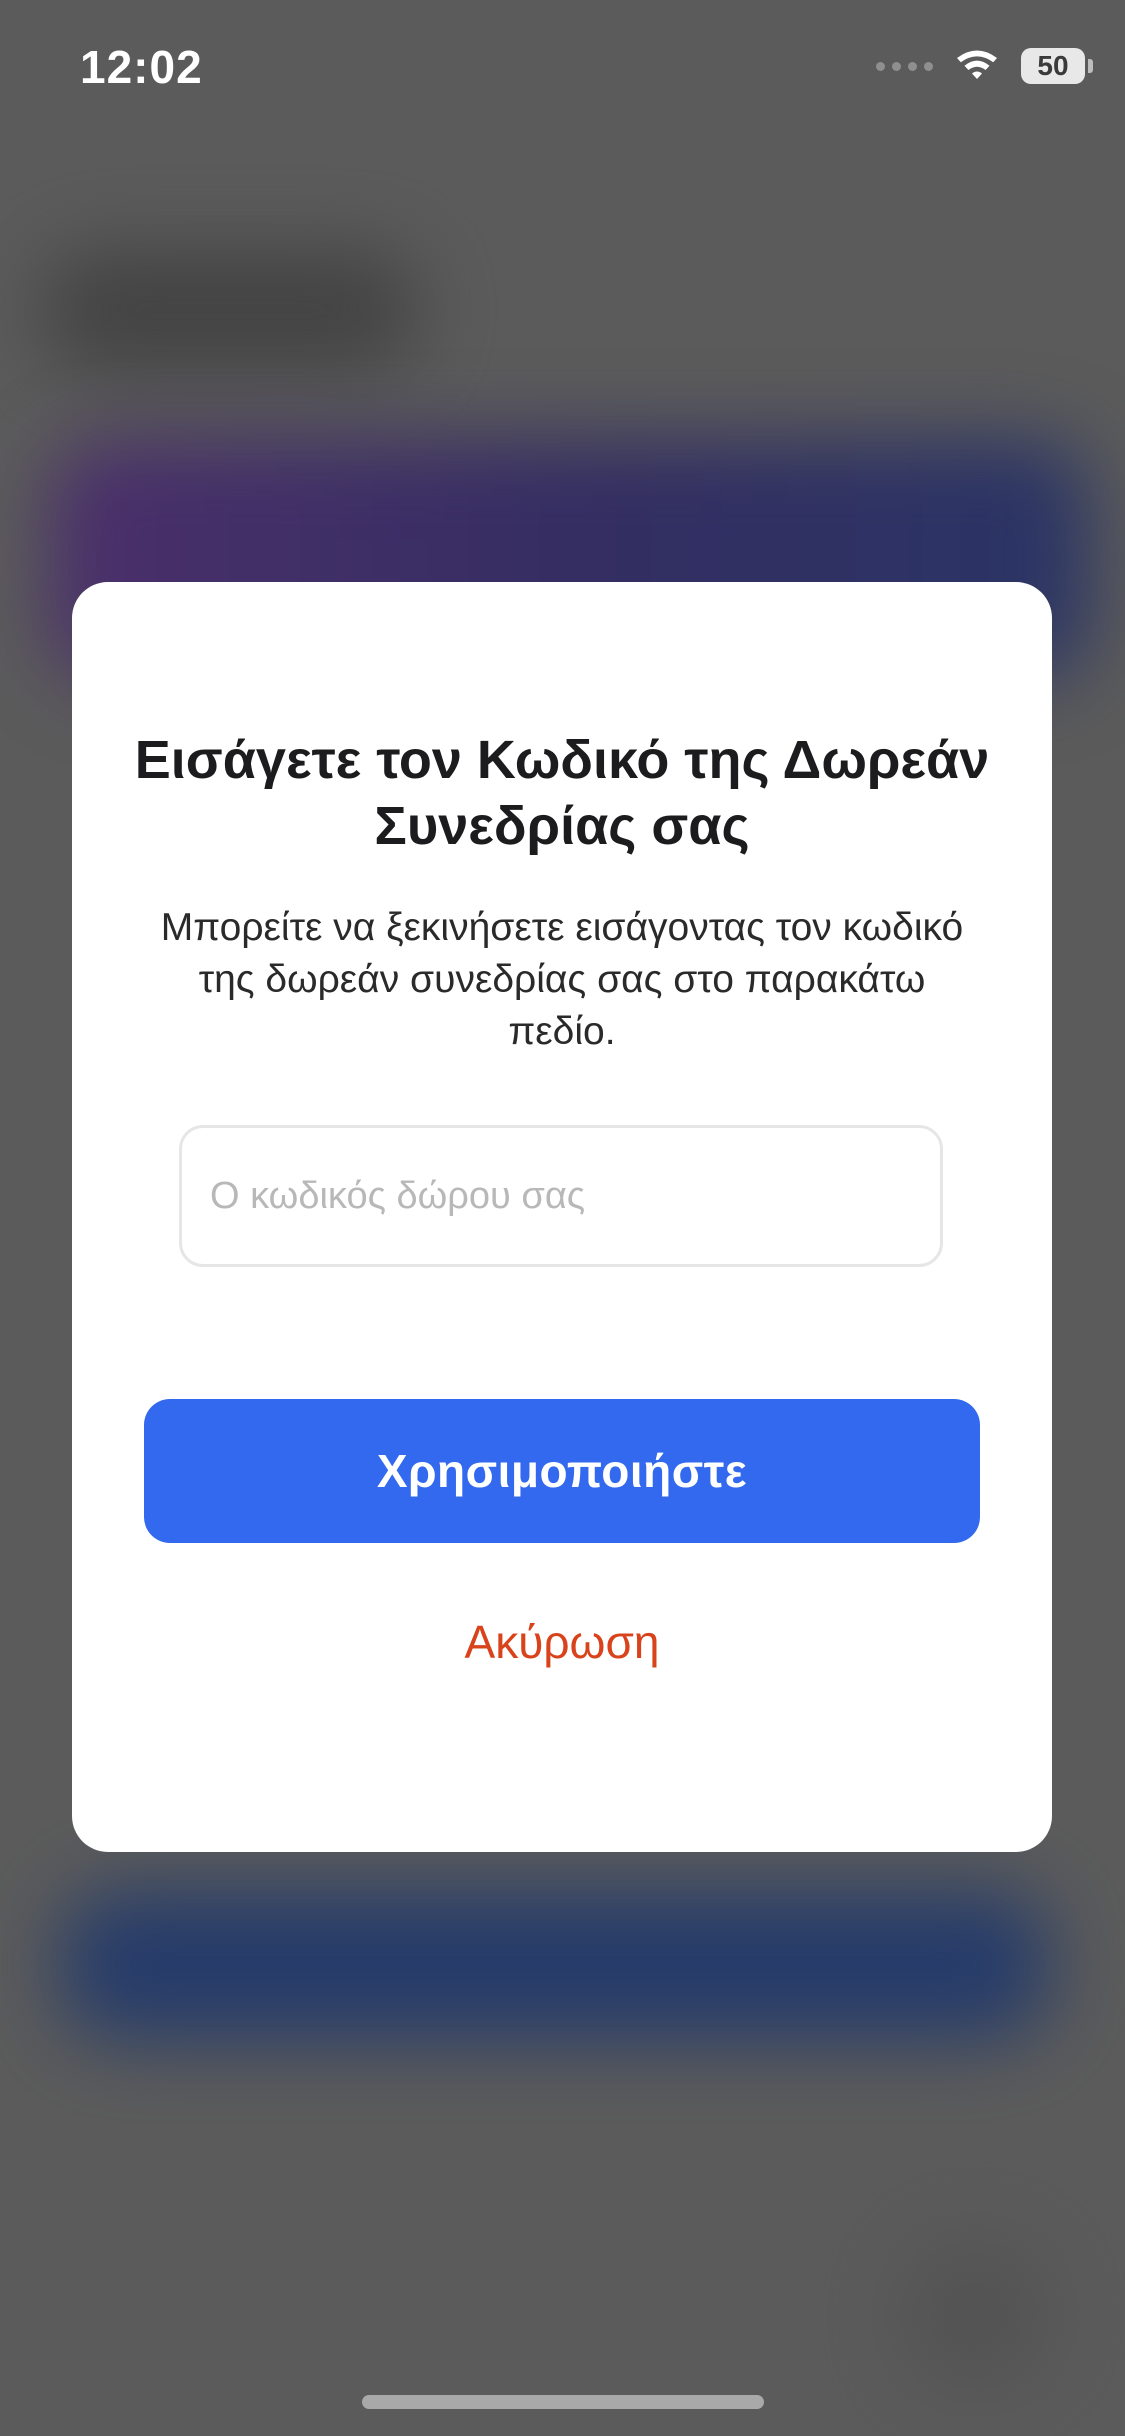 This screenshot has height=2436, width=1125. What do you see at coordinates (230, 310) in the screenshot?
I see `blurred-header` at bounding box center [230, 310].